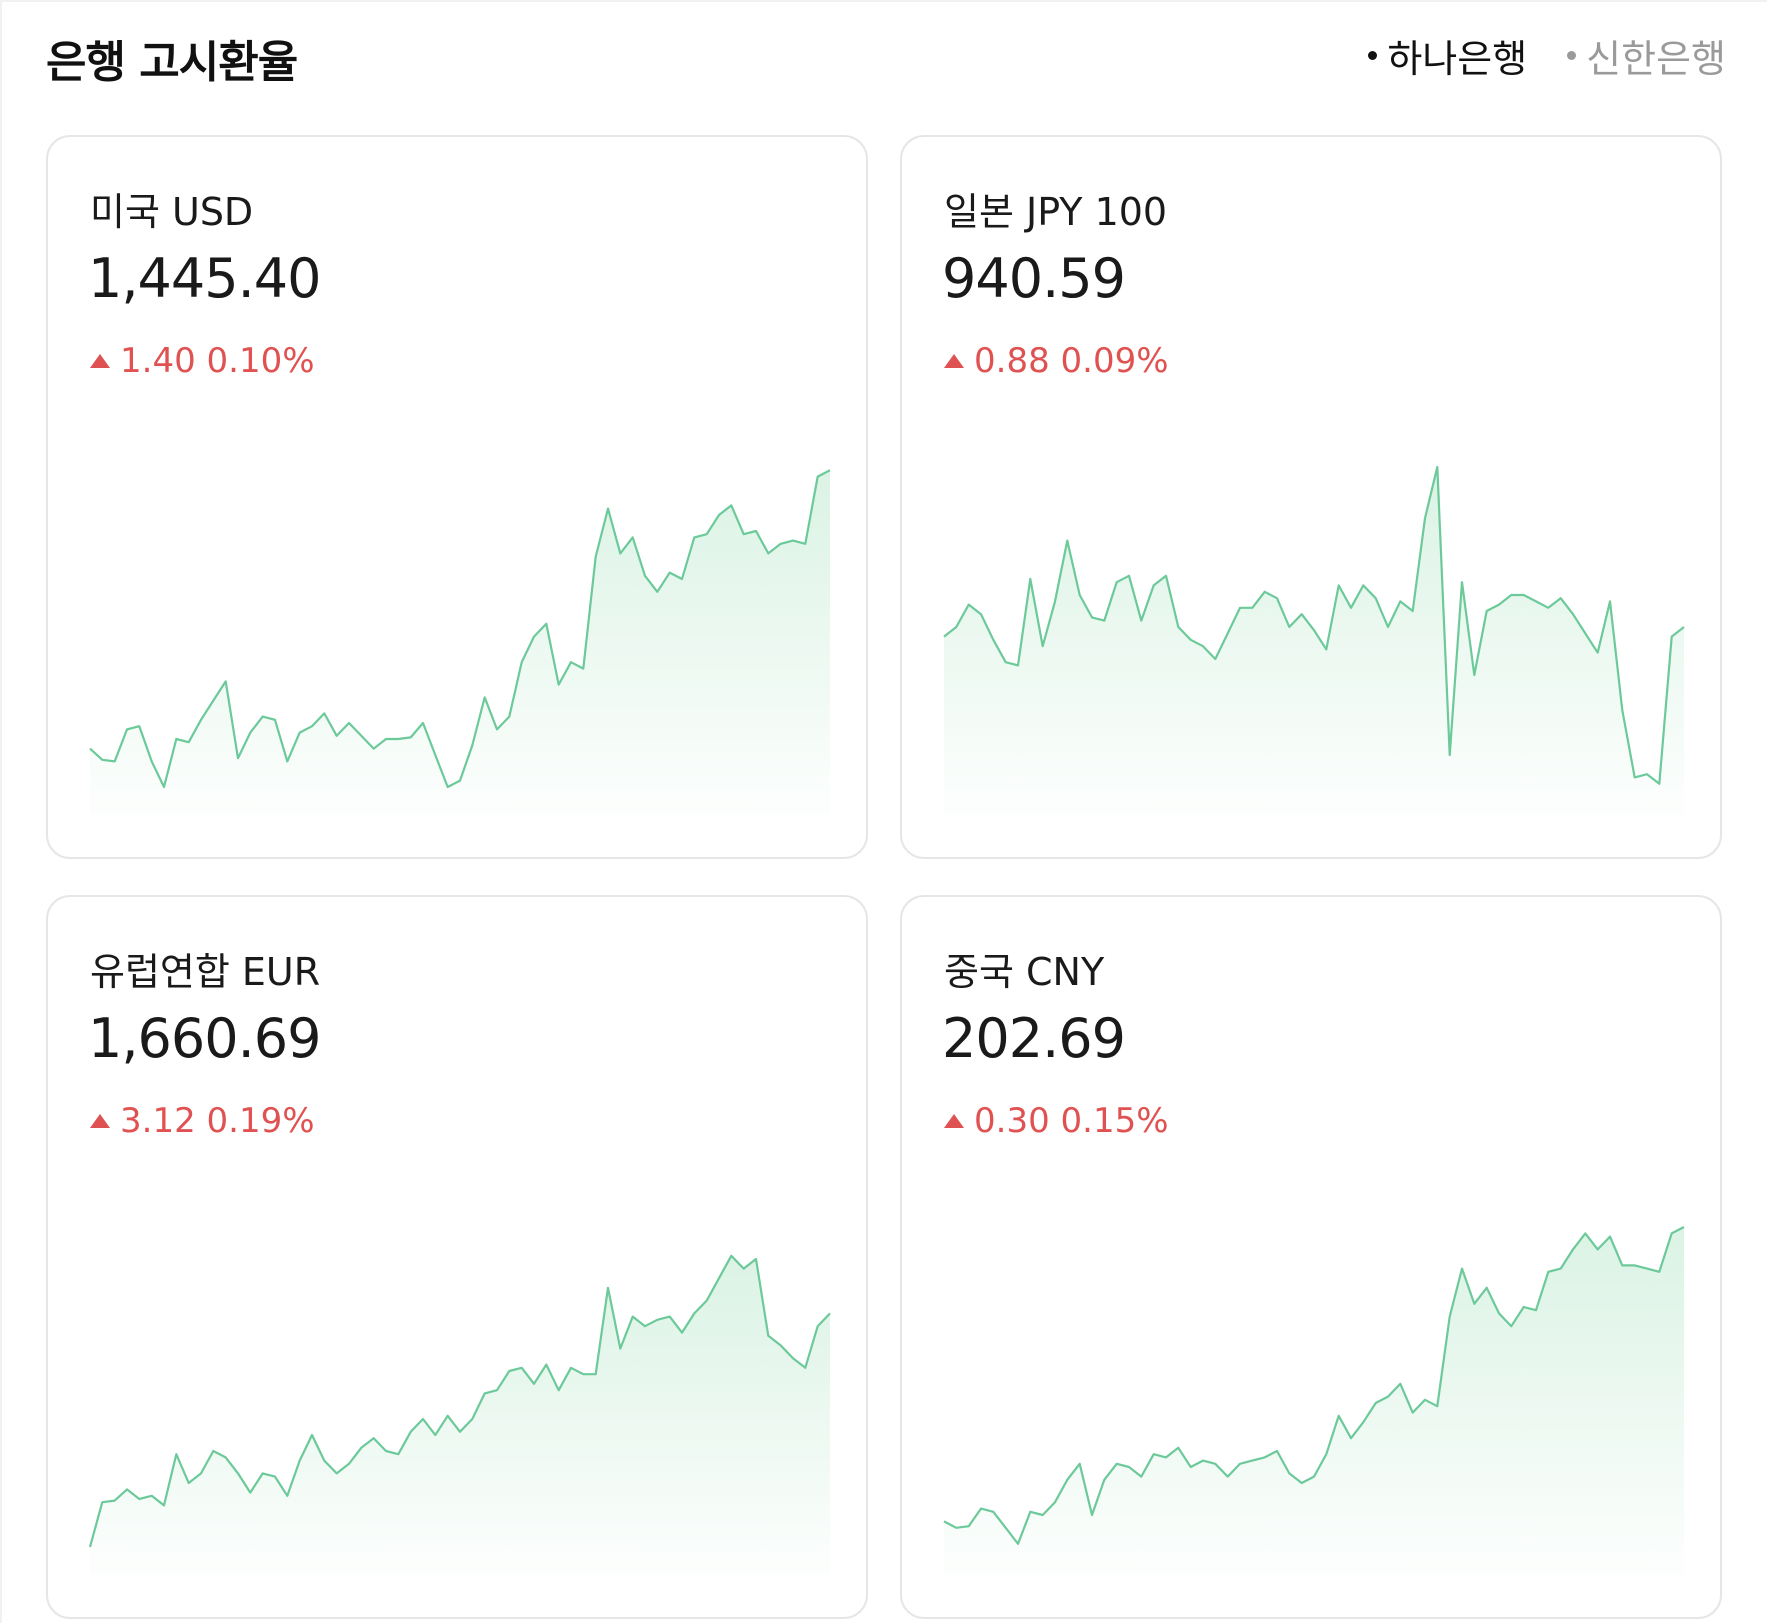 The width and height of the screenshot is (1767, 1623). I want to click on rate-change-text: 1.40 0.10%, so click(217, 361).